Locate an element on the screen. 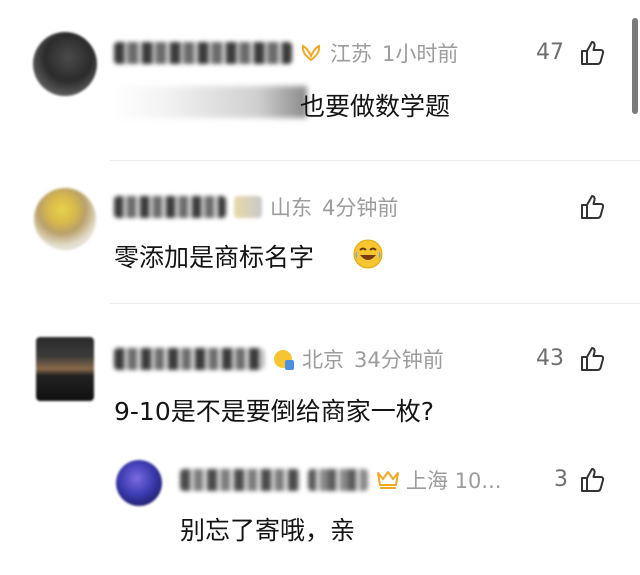  comment-meta: 北京 34分钟前 is located at coordinates (279, 359).